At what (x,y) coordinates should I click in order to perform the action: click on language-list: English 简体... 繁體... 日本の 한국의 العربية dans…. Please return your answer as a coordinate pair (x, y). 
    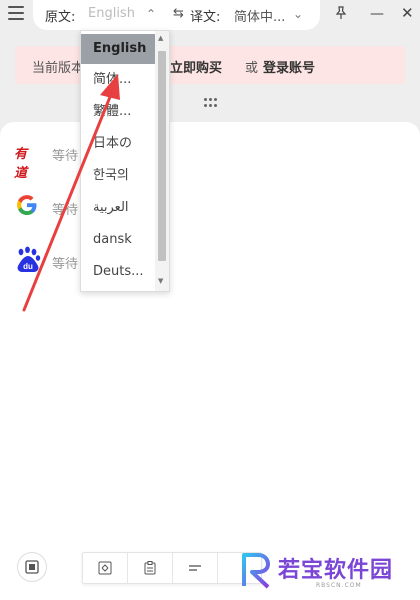
    Looking at the image, I should click on (118, 159).